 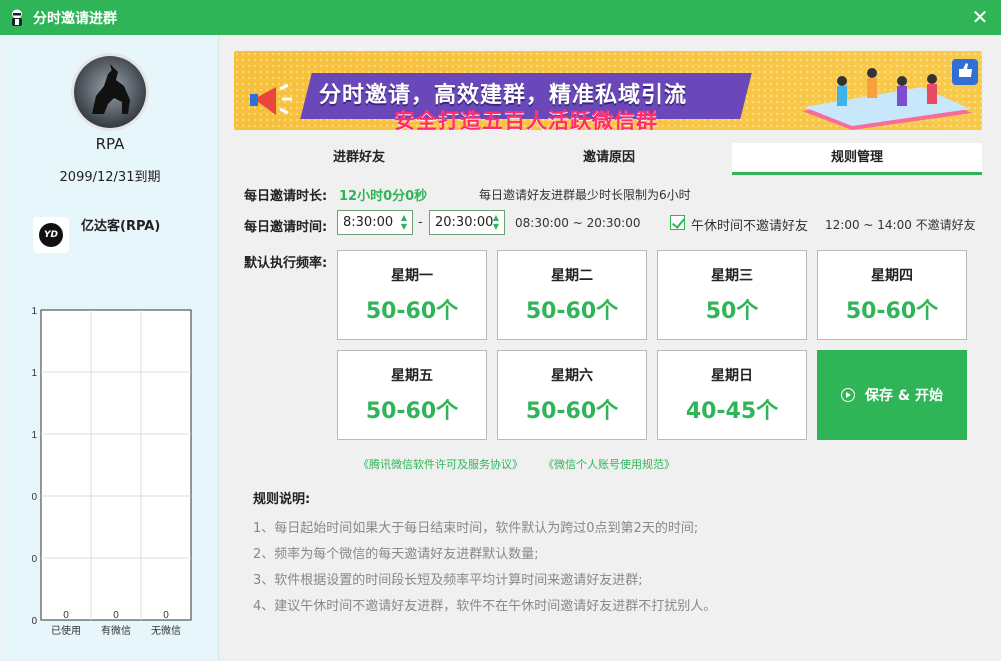 What do you see at coordinates (110, 177) in the screenshot?
I see `expire-date: 2099/12/31到期` at bounding box center [110, 177].